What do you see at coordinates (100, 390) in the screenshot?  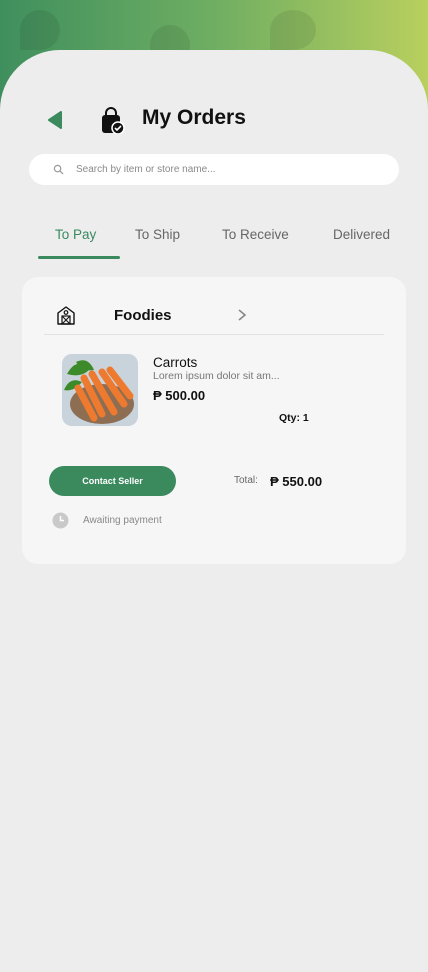 I see `product-image-carrots` at bounding box center [100, 390].